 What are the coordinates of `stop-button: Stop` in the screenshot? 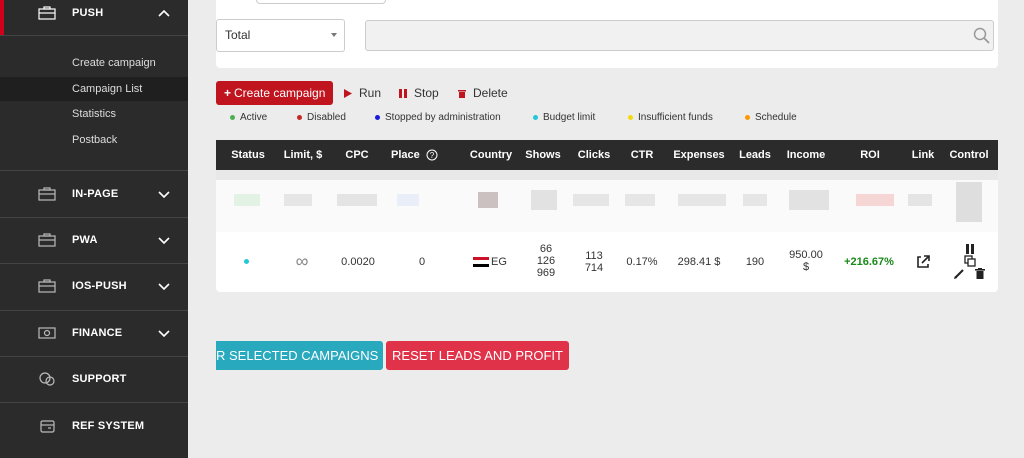 It's located at (419, 93).